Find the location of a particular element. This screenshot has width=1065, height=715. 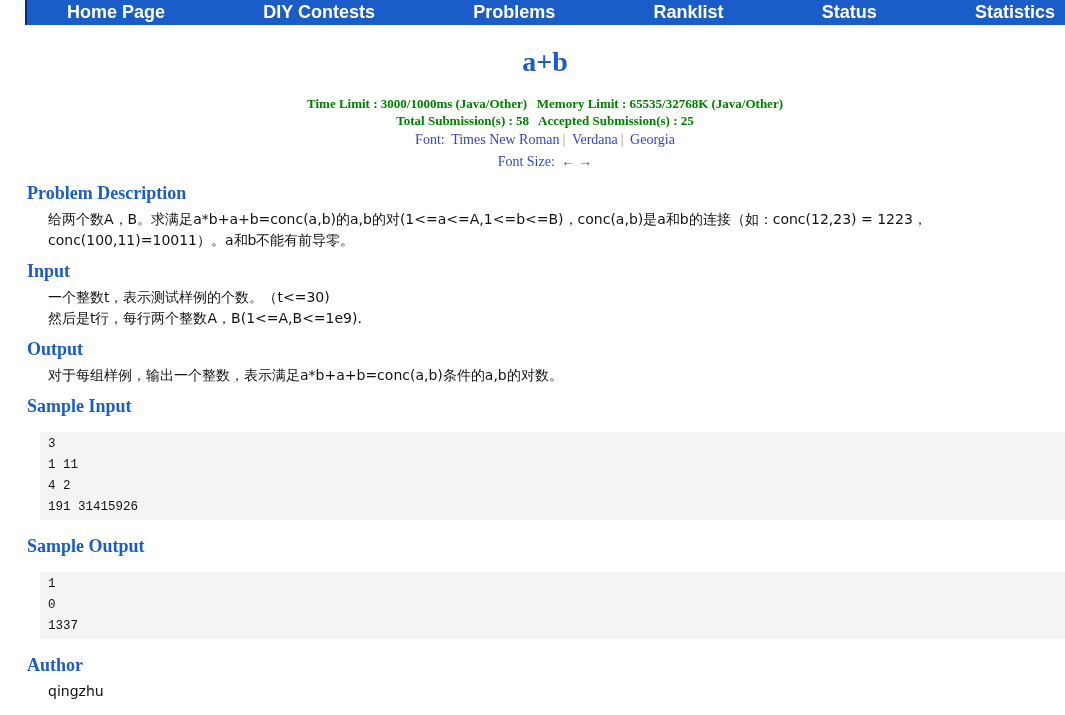

section-heading: Output is located at coordinates (56, 349).